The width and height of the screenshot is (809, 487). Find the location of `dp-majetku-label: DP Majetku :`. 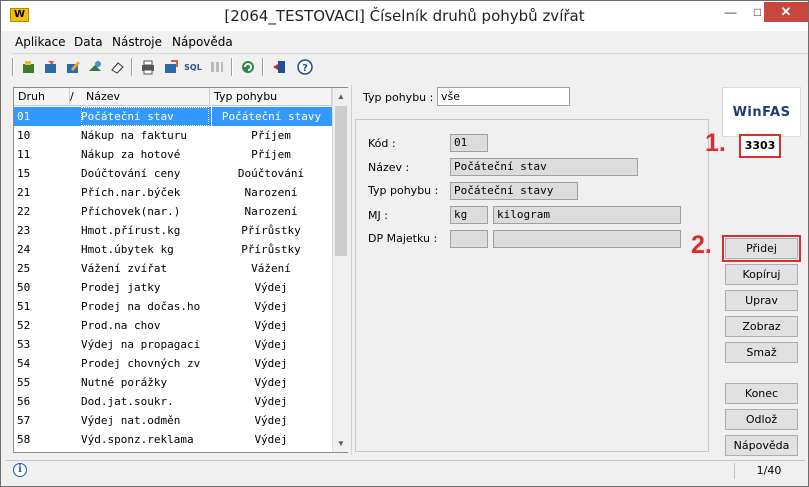

dp-majetku-label: DP Majetku : is located at coordinates (403, 238).